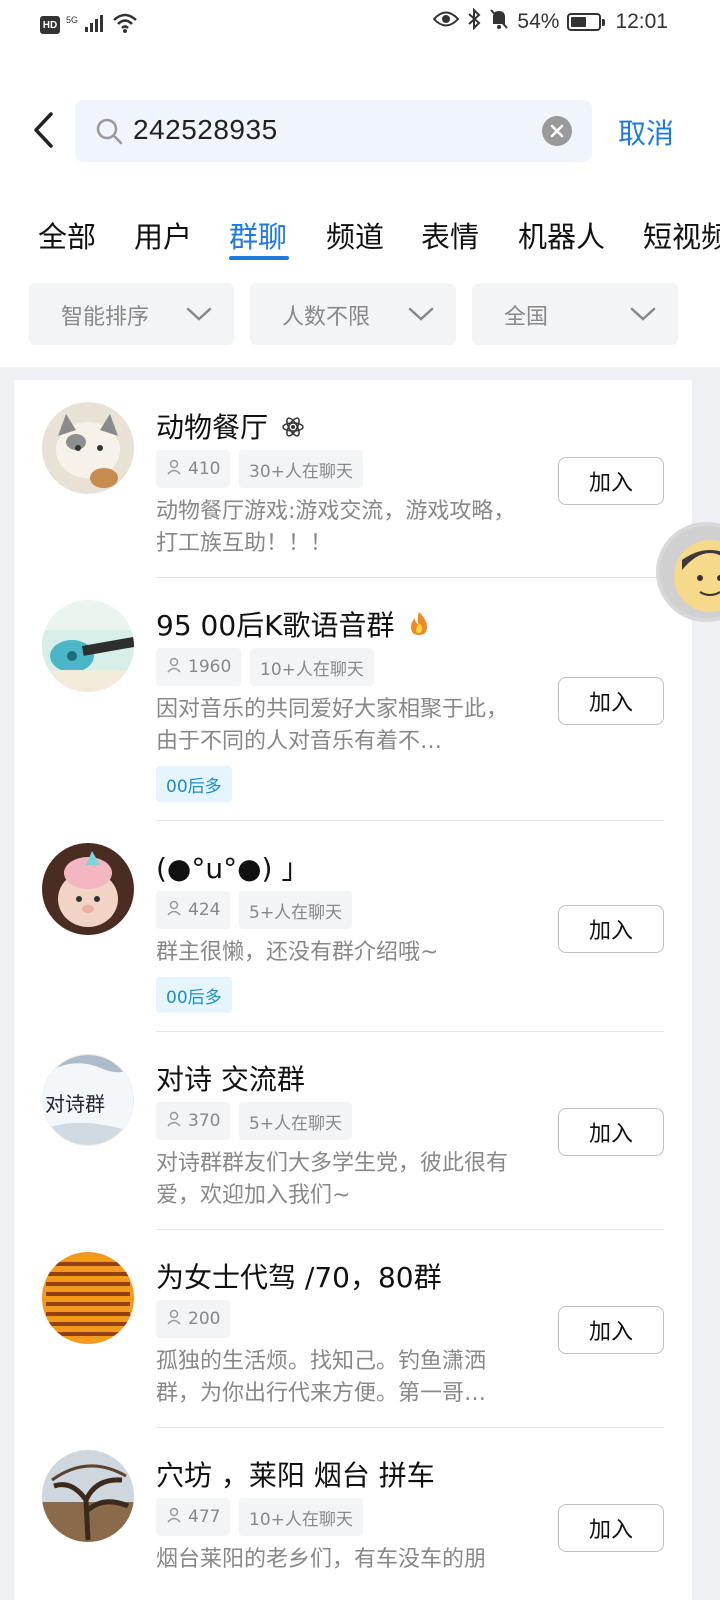 This screenshot has width=720, height=1600. What do you see at coordinates (230, 1079) in the screenshot?
I see `group-name: 对诗 交流群` at bounding box center [230, 1079].